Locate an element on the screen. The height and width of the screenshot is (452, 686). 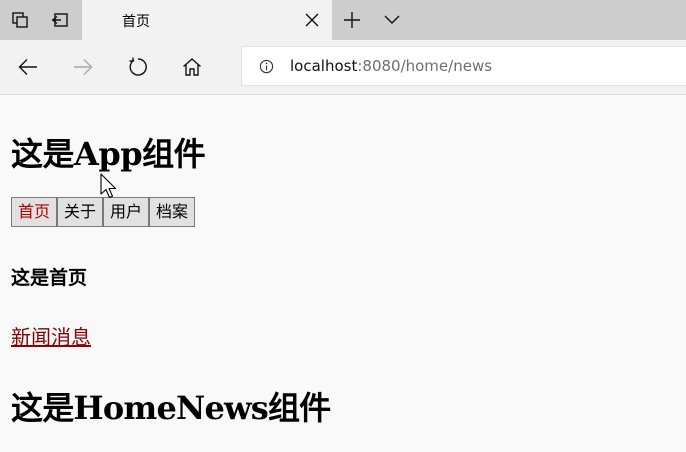
back-icon-svg is located at coordinates (27, 67).